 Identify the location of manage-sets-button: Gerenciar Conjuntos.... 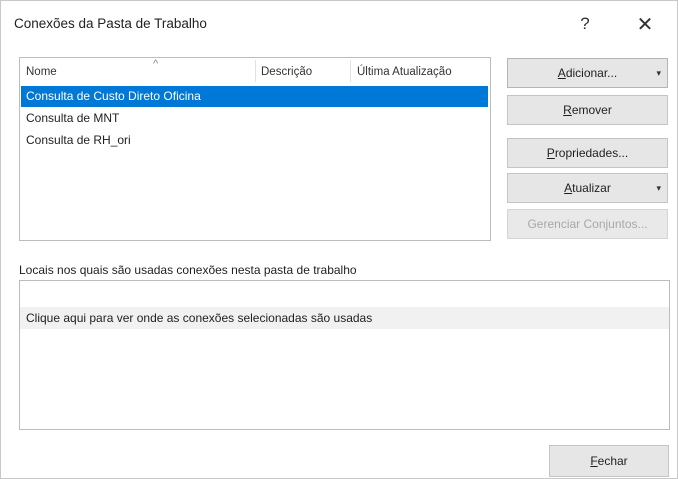
(587, 224).